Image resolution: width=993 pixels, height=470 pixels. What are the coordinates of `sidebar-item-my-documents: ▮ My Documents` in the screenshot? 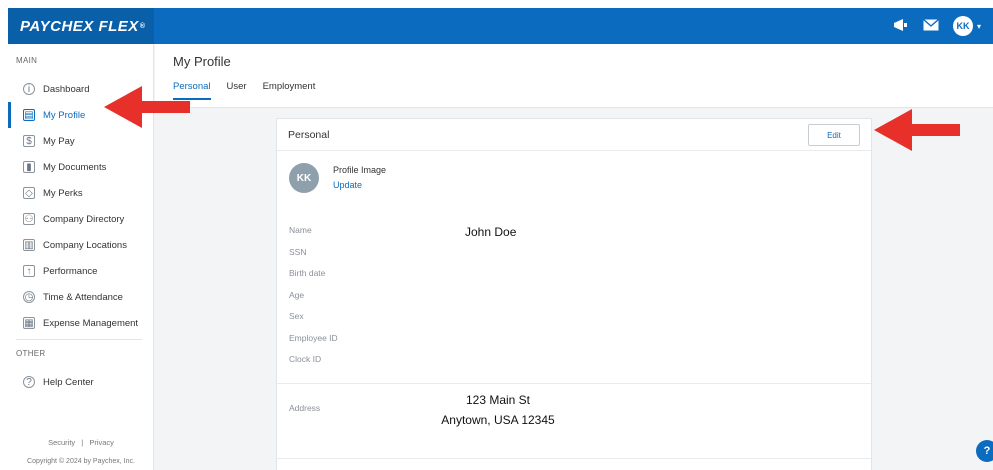 It's located at (81, 167).